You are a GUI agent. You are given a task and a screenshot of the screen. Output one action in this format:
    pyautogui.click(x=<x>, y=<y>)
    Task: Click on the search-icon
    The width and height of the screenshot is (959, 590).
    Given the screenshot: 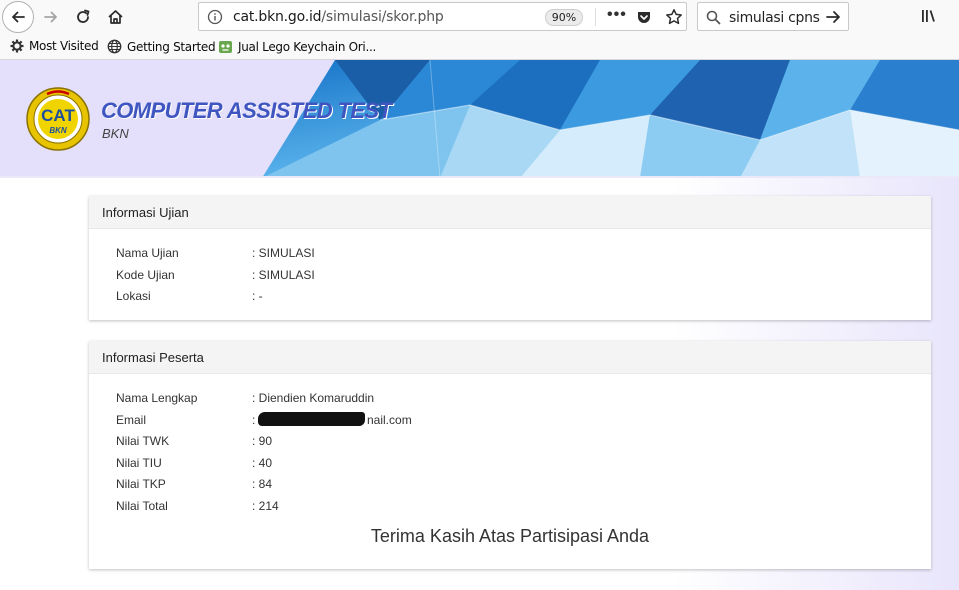 What is the action you would take?
    pyautogui.click(x=713, y=17)
    